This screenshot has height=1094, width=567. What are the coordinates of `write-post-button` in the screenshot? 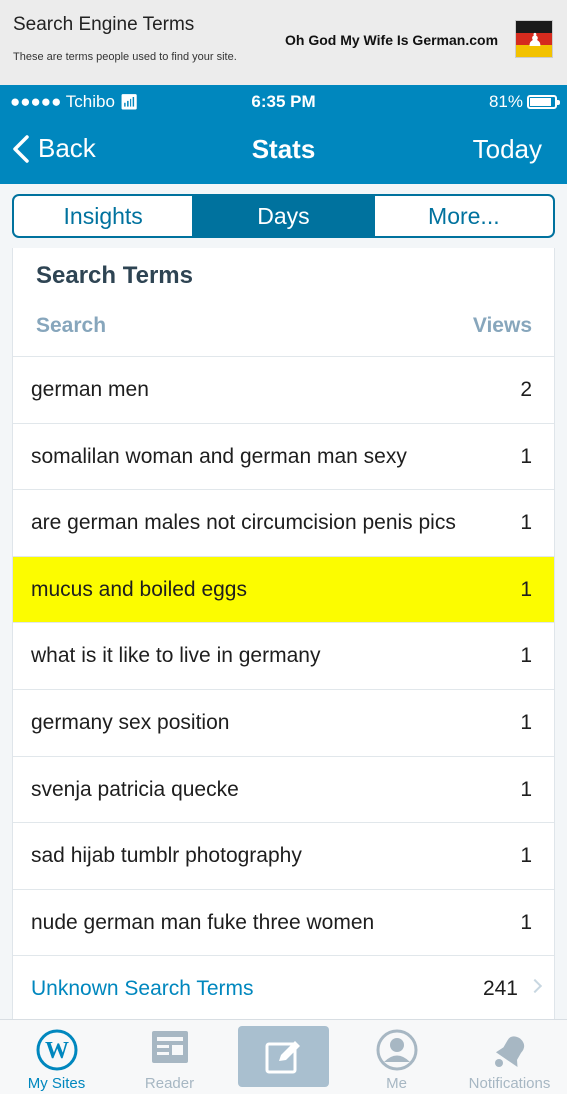 It's located at (283, 1056).